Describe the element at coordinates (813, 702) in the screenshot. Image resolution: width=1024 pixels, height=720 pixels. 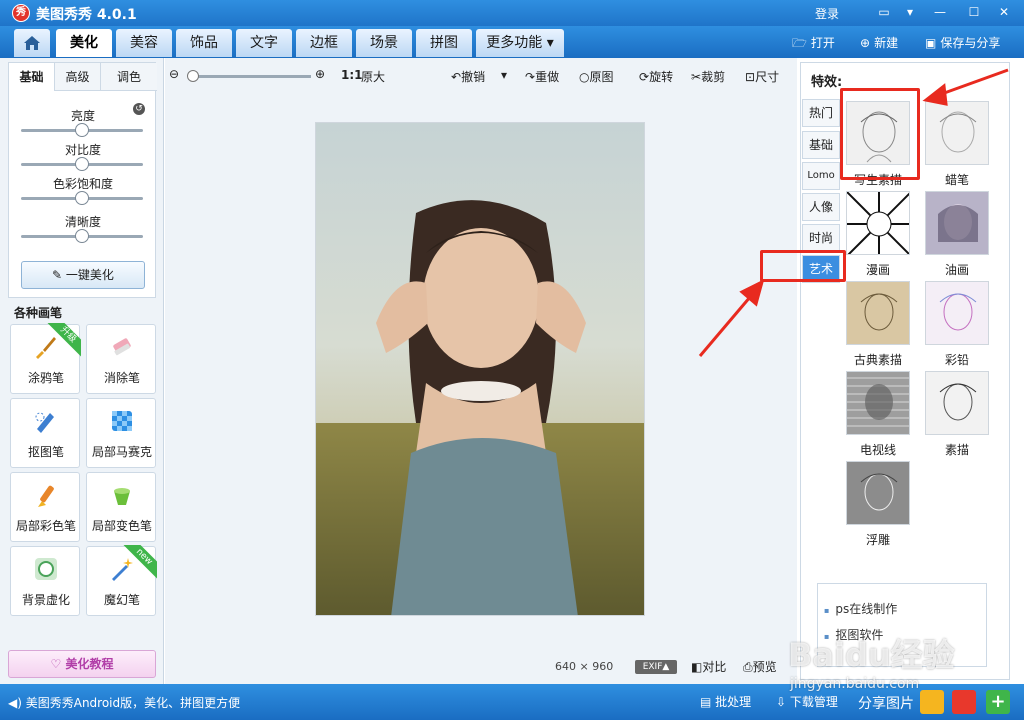
I see `download-label: 下载管理` at that location.